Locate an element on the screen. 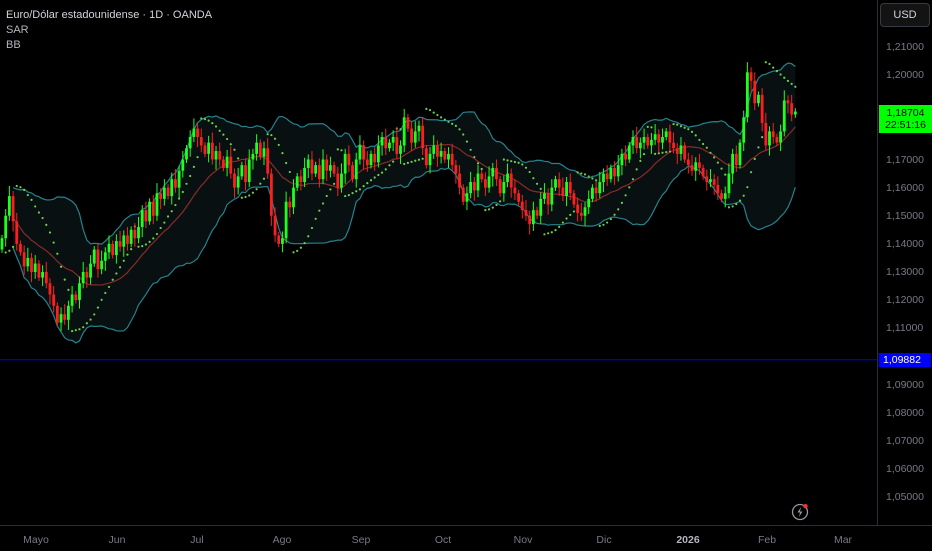 This screenshot has width=932, height=551. price-tick: 1,17000 is located at coordinates (905, 159).